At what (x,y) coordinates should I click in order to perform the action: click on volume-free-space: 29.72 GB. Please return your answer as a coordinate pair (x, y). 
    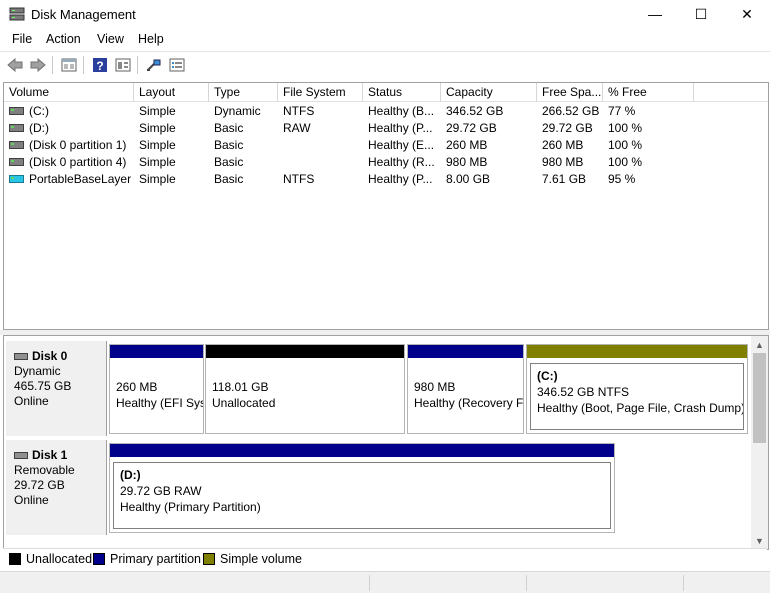
    Looking at the image, I should click on (567, 128).